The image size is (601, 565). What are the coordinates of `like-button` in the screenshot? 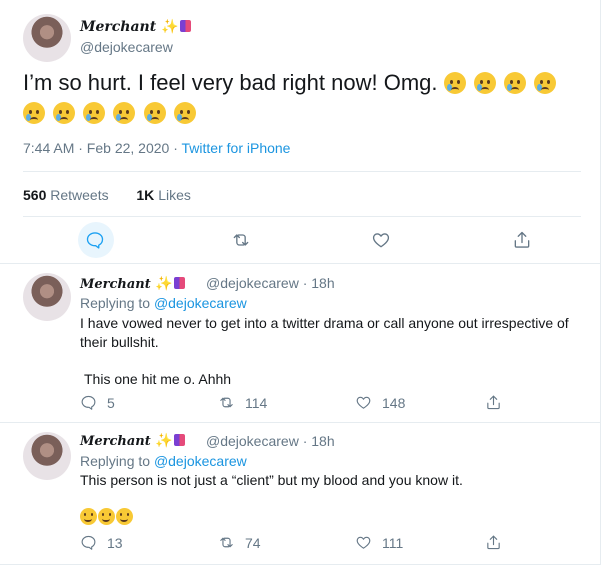 It's located at (381, 240).